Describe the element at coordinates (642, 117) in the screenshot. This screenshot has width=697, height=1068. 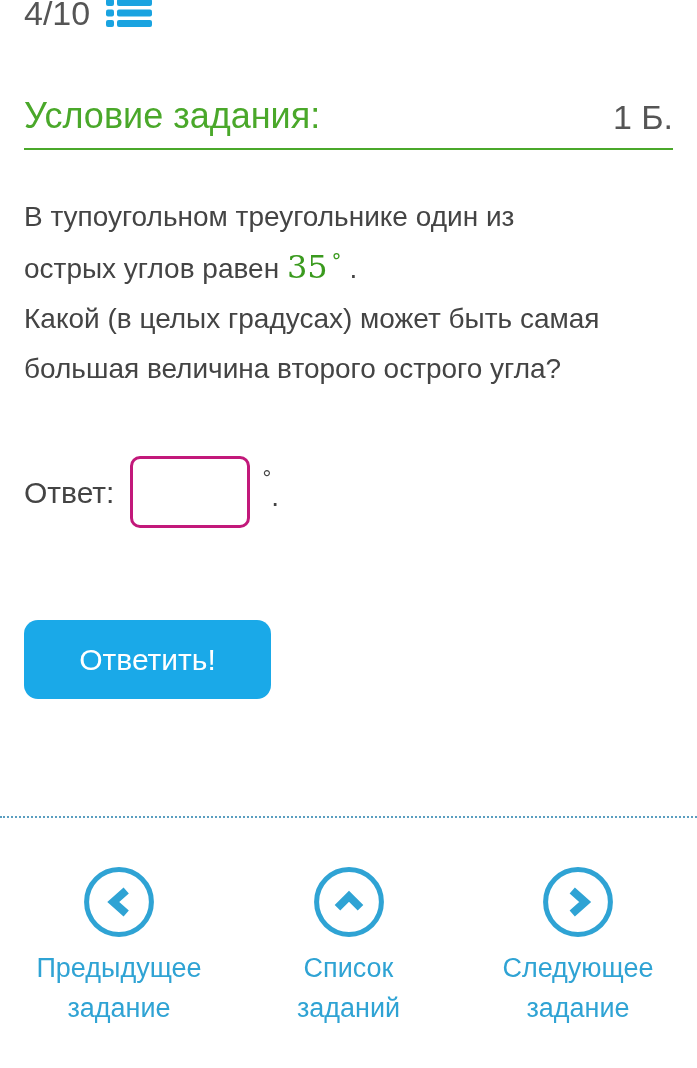
I see `points-label: 1 Б.` at that location.